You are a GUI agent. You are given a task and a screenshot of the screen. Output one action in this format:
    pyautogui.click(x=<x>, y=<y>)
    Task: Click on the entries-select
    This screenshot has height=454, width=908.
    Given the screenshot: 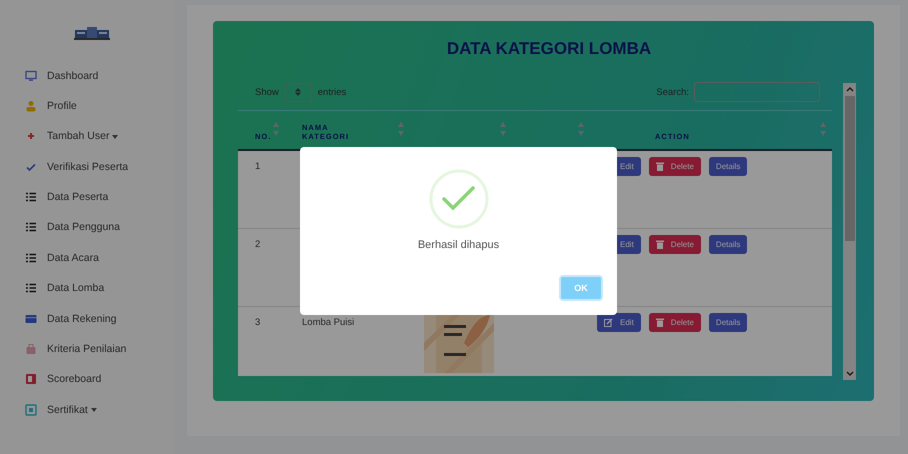 What is the action you would take?
    pyautogui.click(x=298, y=92)
    